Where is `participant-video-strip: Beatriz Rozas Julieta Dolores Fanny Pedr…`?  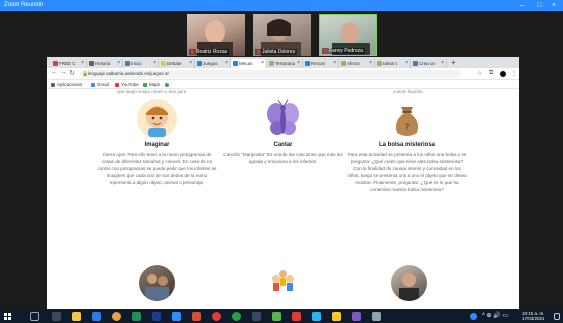
participant-video-strip: Beatriz Rozas Julieta Dolores Fanny Pedr… is located at coordinates (281, 35).